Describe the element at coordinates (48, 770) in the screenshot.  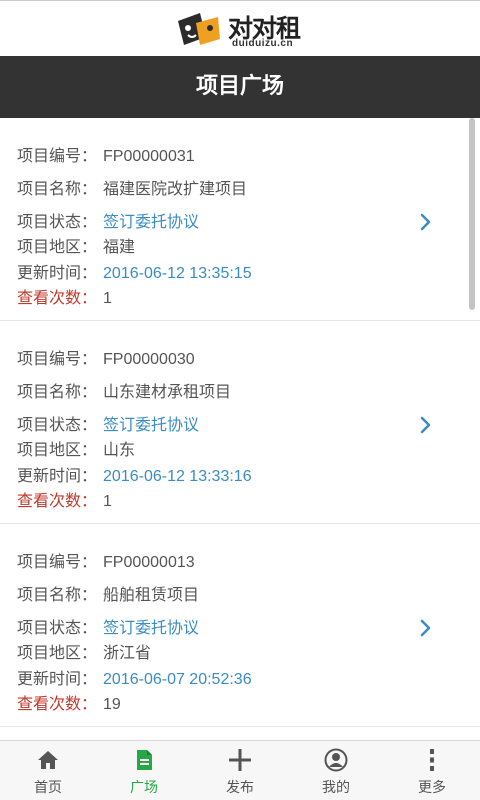
I see `tab-home: 首页` at that location.